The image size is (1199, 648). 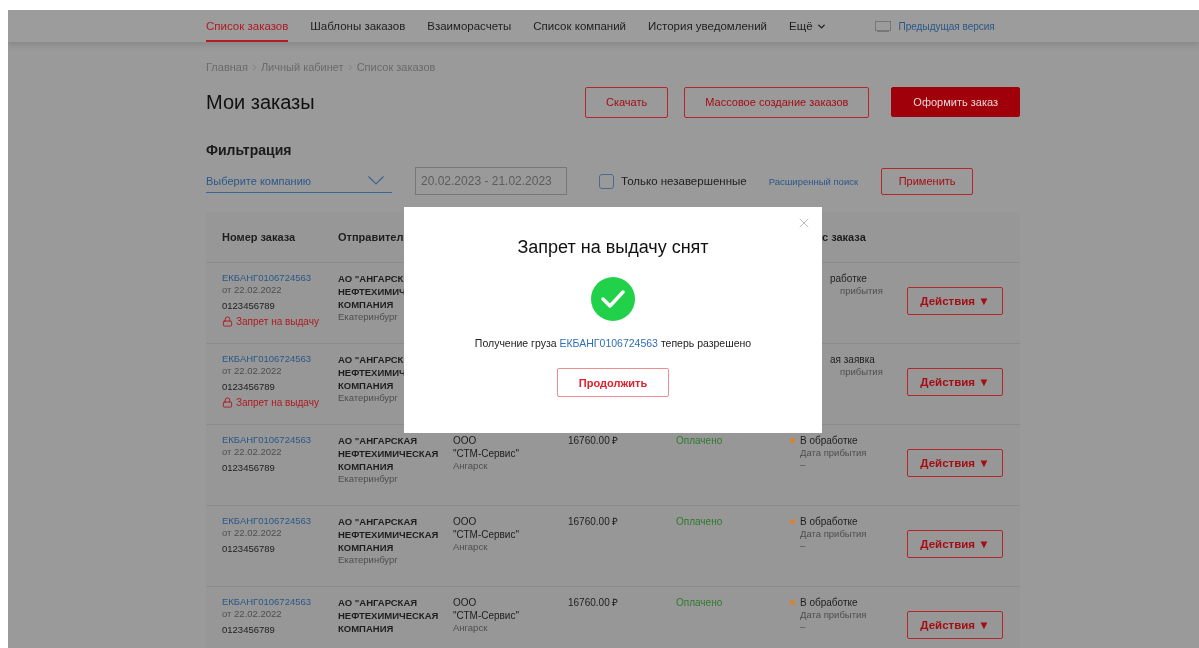 What do you see at coordinates (491, 181) in the screenshot?
I see `date-range-field: 20.02.2023 - 21.02.2023` at bounding box center [491, 181].